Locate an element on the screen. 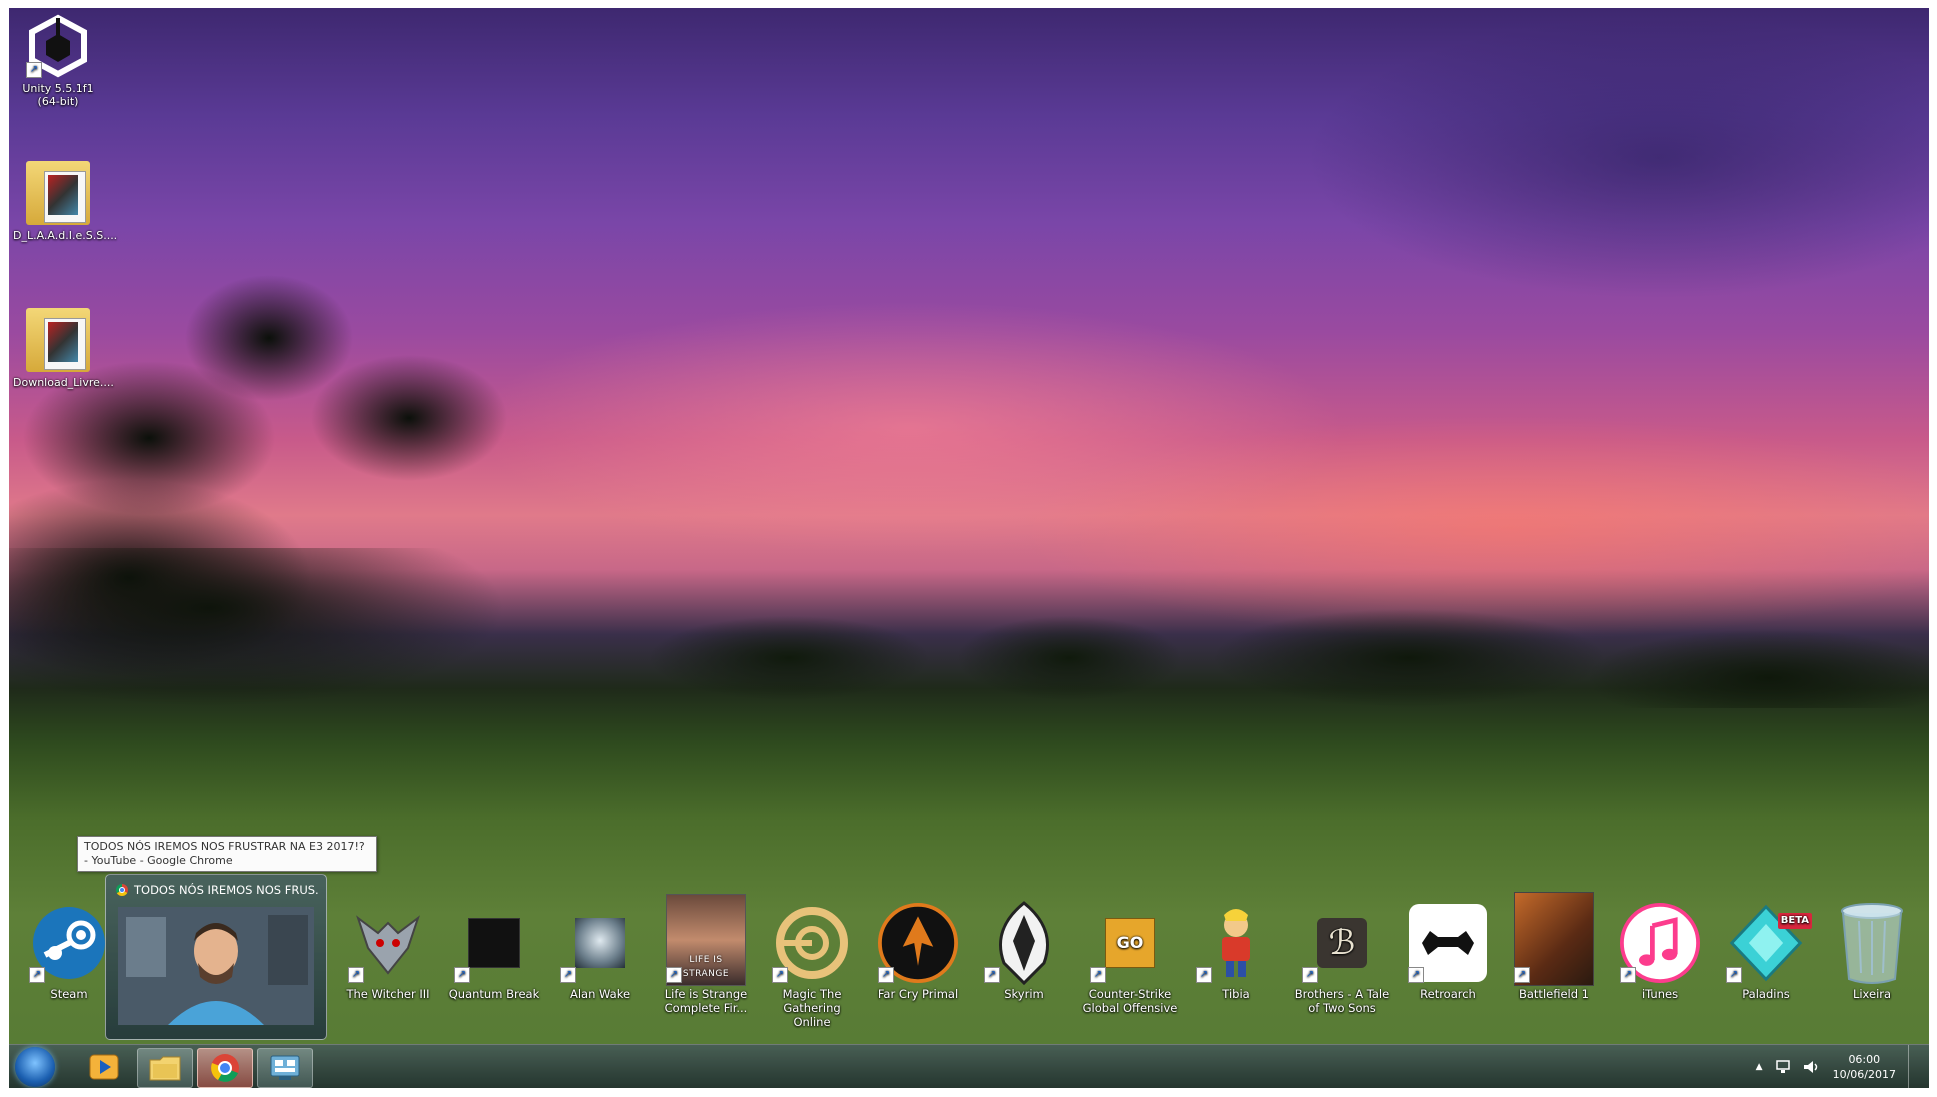 This screenshot has width=1937, height=1097. desktop-icon-label: Paladins is located at coordinates (1766, 994).